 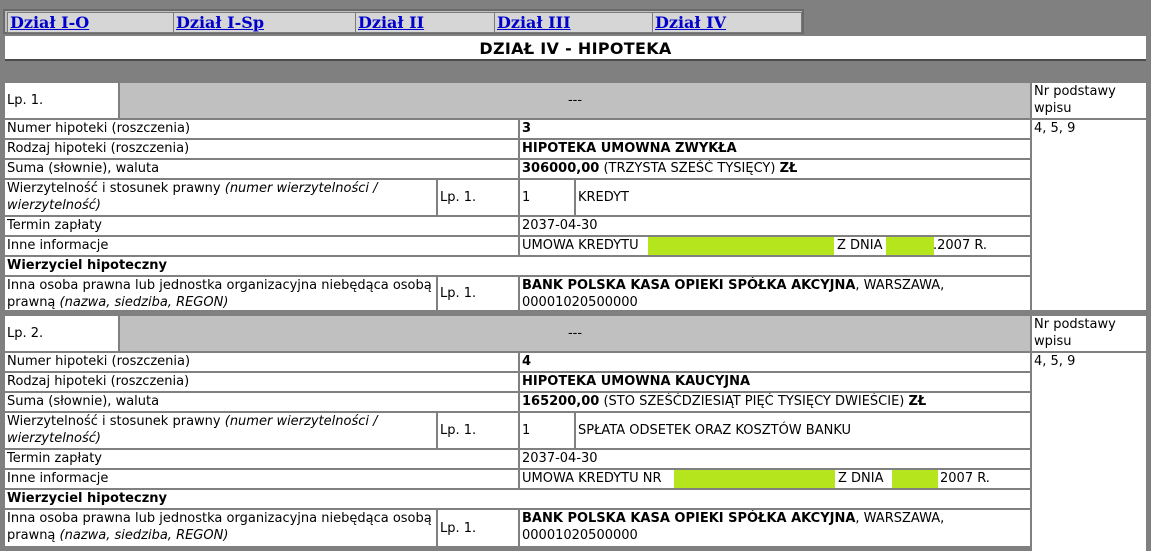 I want to click on inne-text-a: UMOWA KREDYTU NR, so click(x=592, y=478).